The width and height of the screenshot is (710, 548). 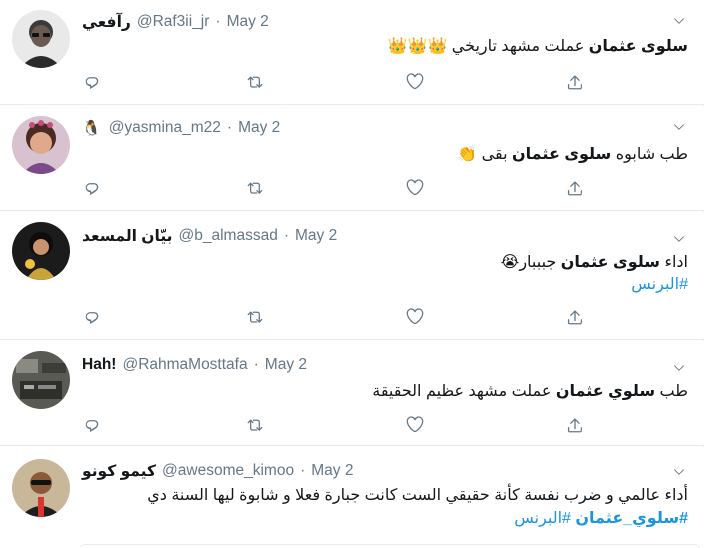 I want to click on handle: @Raf3ii_jr, so click(x=173, y=22).